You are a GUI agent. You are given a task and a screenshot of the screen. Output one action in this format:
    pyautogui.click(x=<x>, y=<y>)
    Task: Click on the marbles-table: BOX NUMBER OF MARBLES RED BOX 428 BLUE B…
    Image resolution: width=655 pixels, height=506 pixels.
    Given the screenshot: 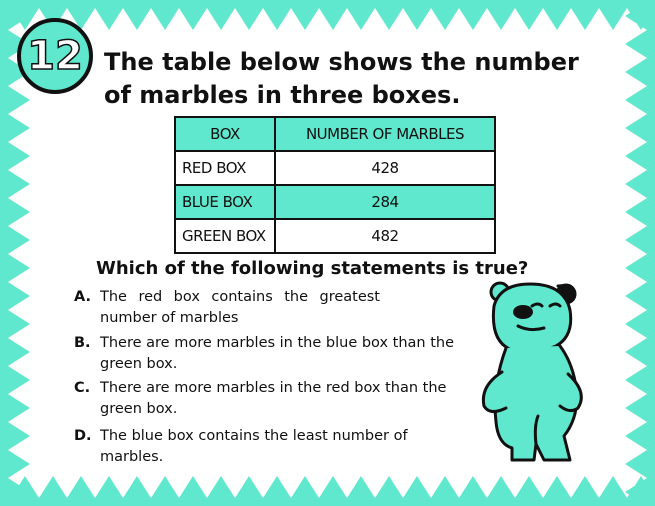 What is the action you would take?
    pyautogui.click(x=335, y=185)
    